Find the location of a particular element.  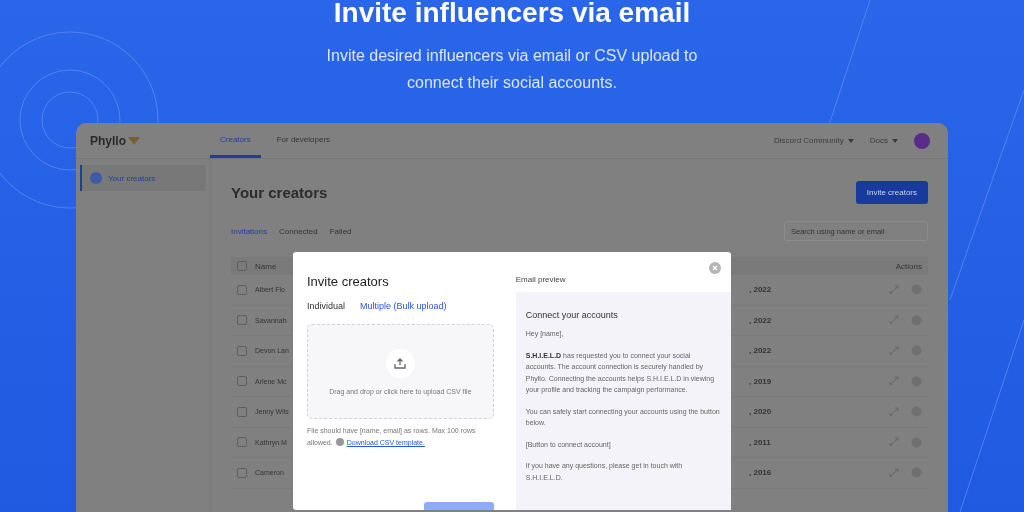

table-cell: , 2011 is located at coordinates (760, 442).